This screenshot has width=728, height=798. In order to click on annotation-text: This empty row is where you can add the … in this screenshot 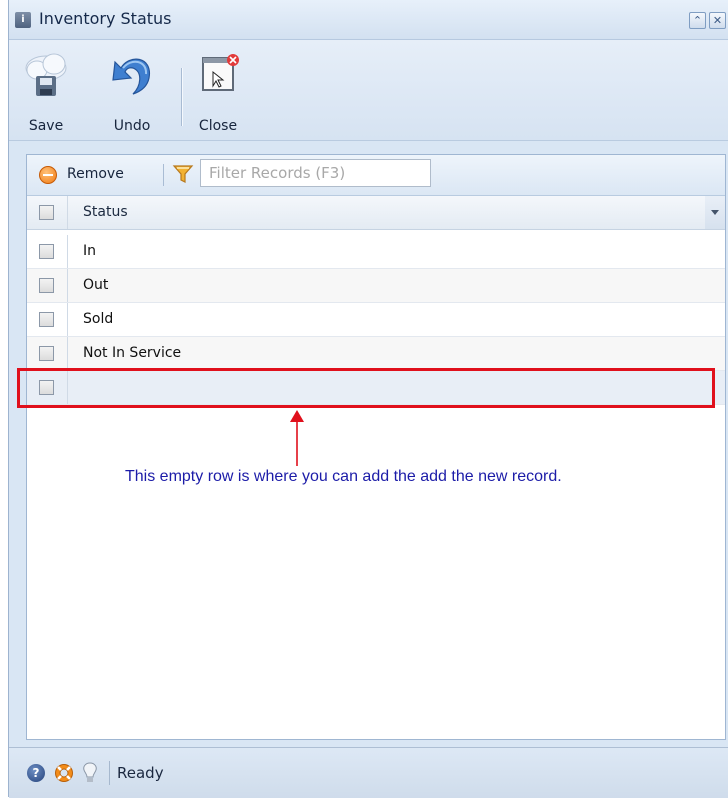, I will do `click(343, 476)`.